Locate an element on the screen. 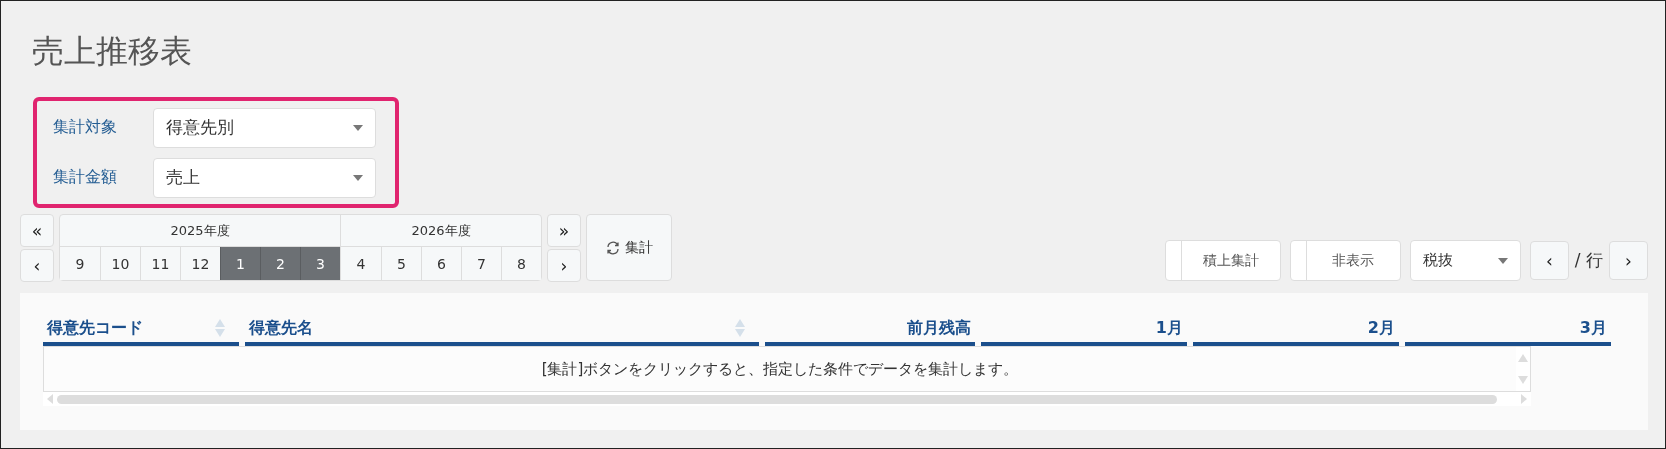  empty-table-message: [集計]ボタンをクリックすると、指定した条件でデータを集計します。 is located at coordinates (780, 369).